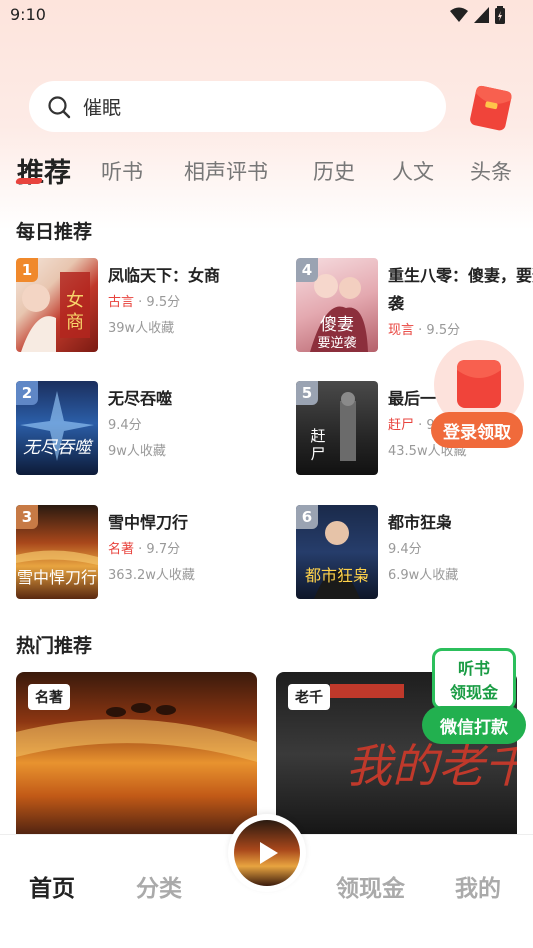 Image resolution: width=533 pixels, height=948 pixels. I want to click on now-playing-cover, so click(267, 853).